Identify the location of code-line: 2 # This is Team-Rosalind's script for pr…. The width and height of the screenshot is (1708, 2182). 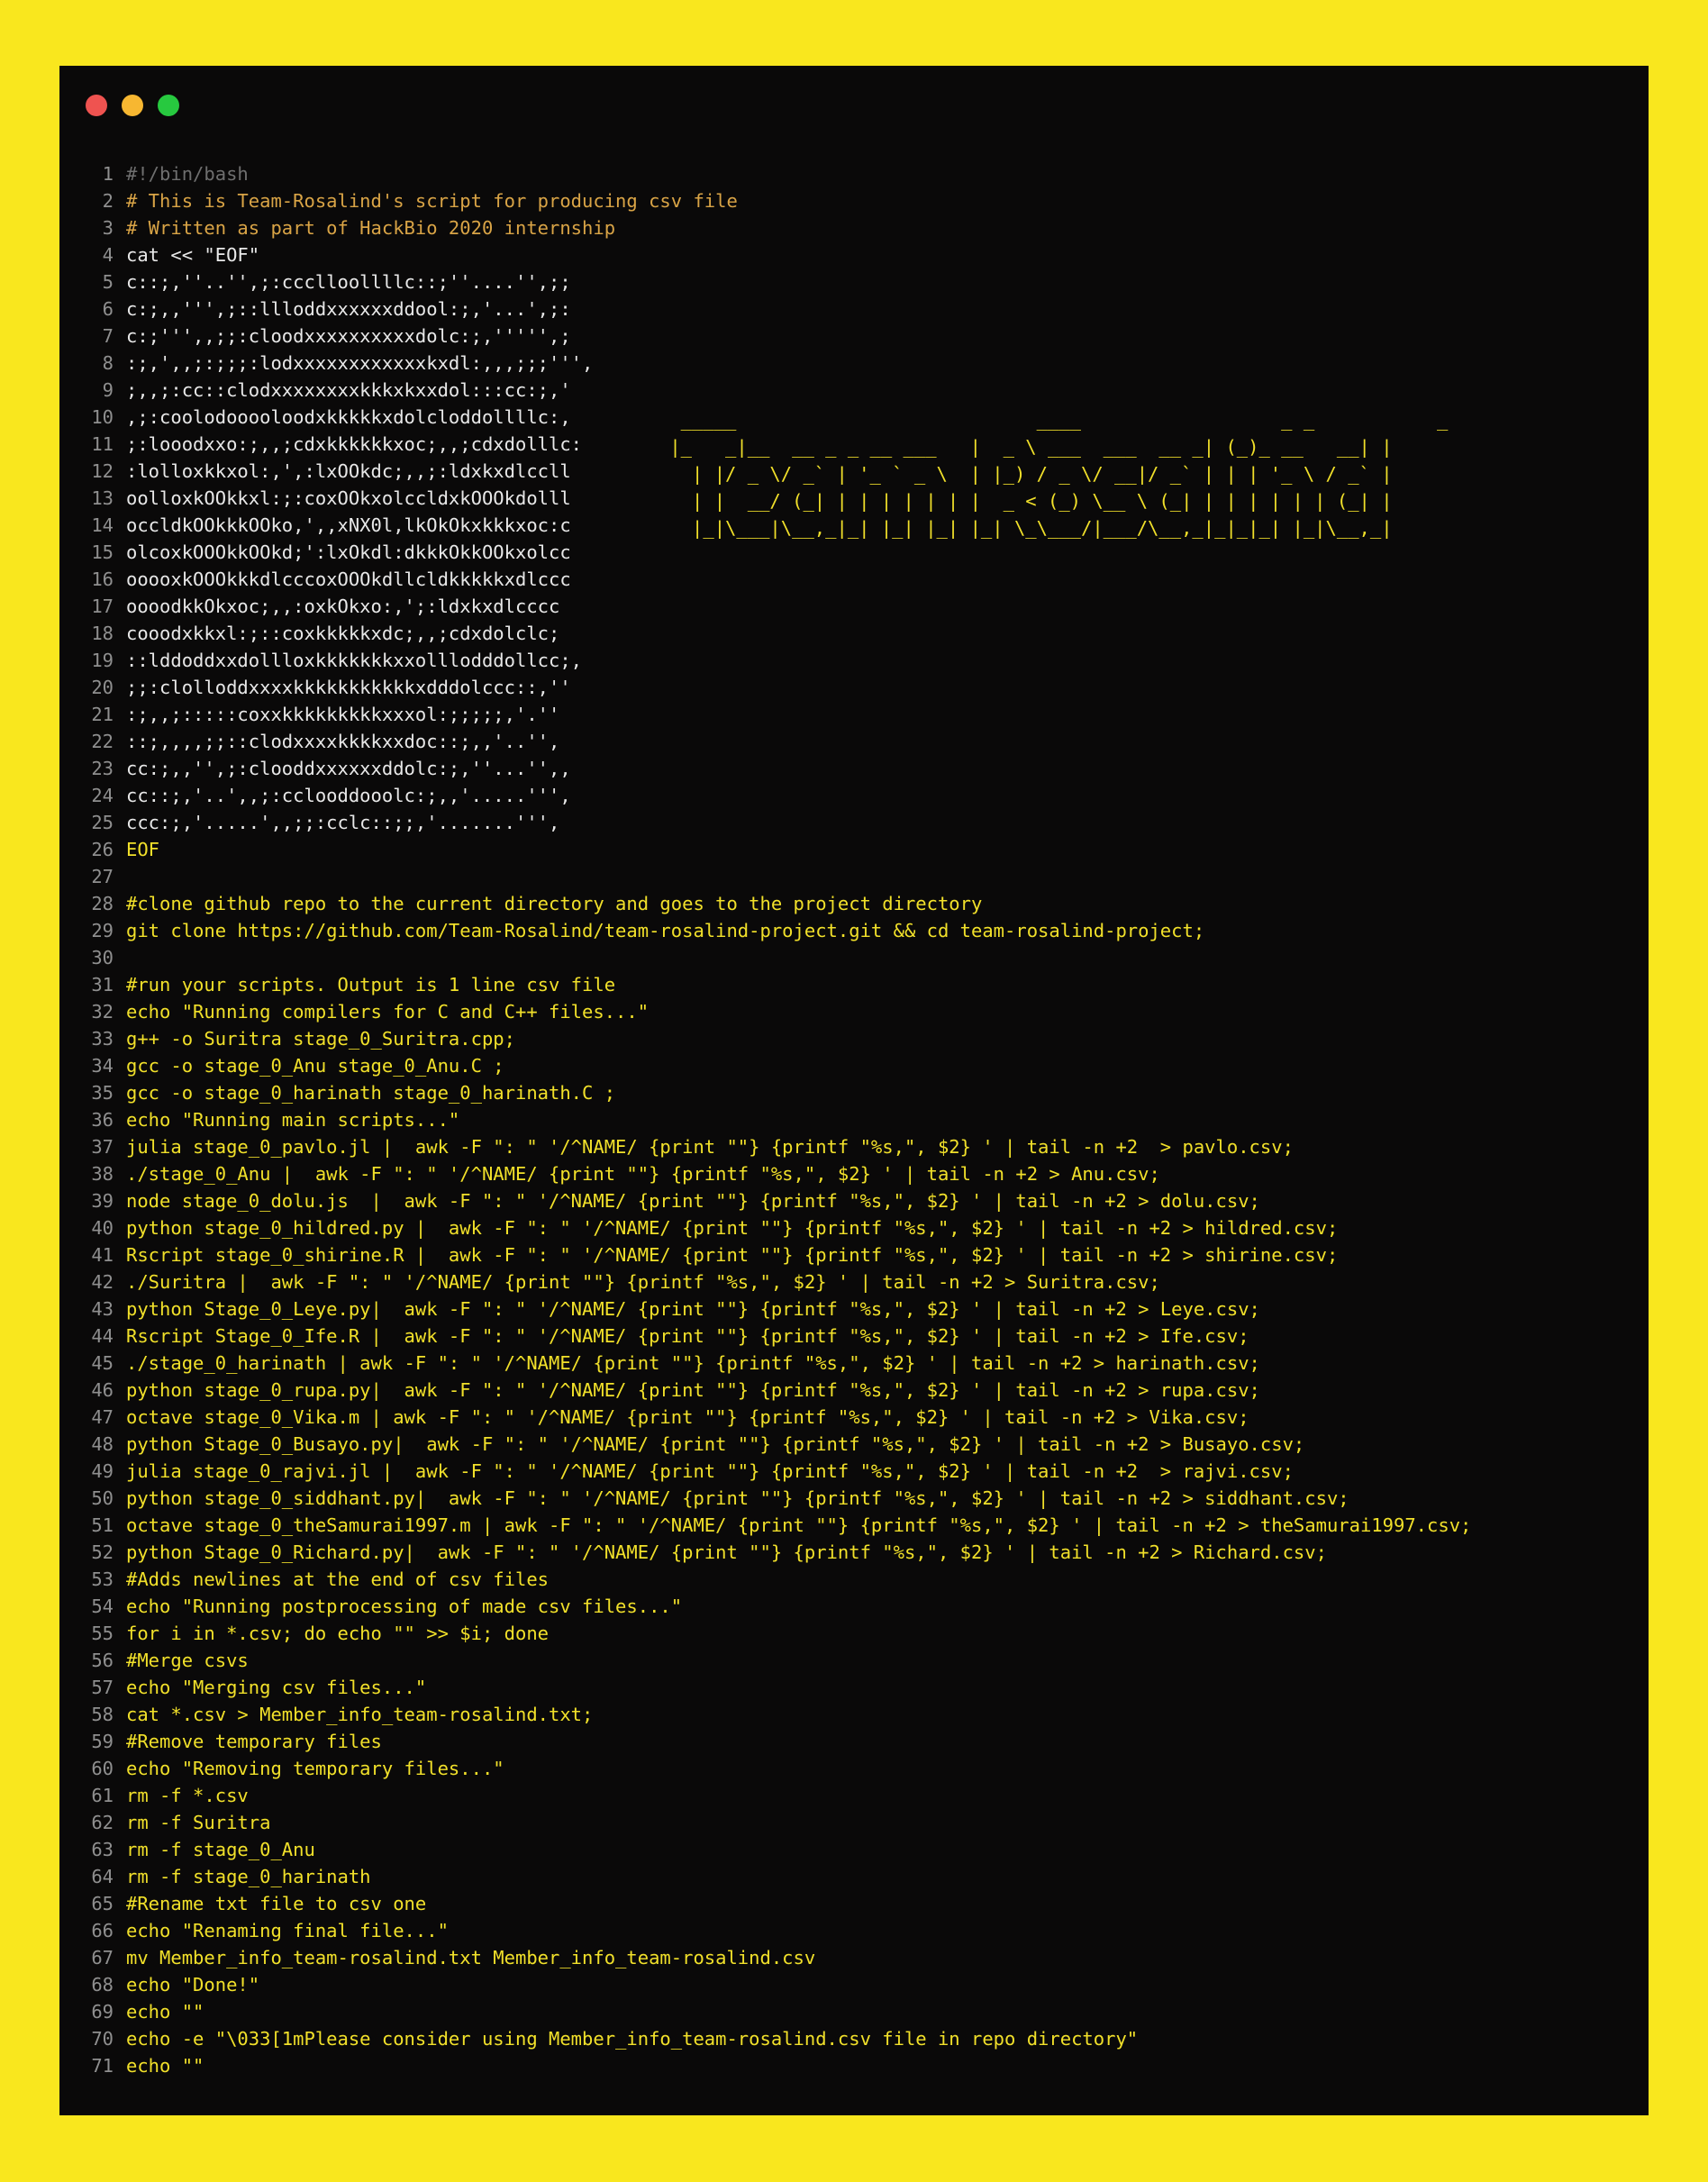
(854, 200).